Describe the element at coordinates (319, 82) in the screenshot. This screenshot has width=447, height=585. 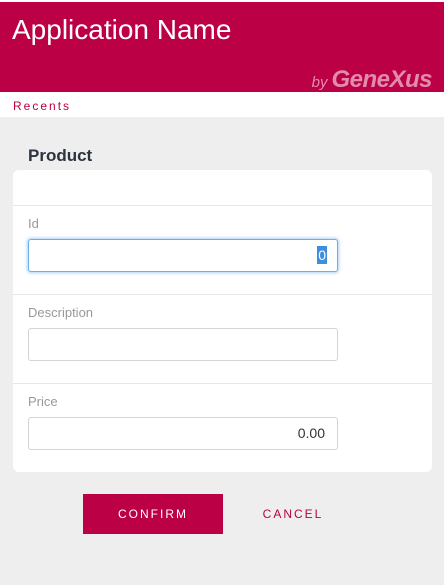
I see `brand-by-text: by` at that location.